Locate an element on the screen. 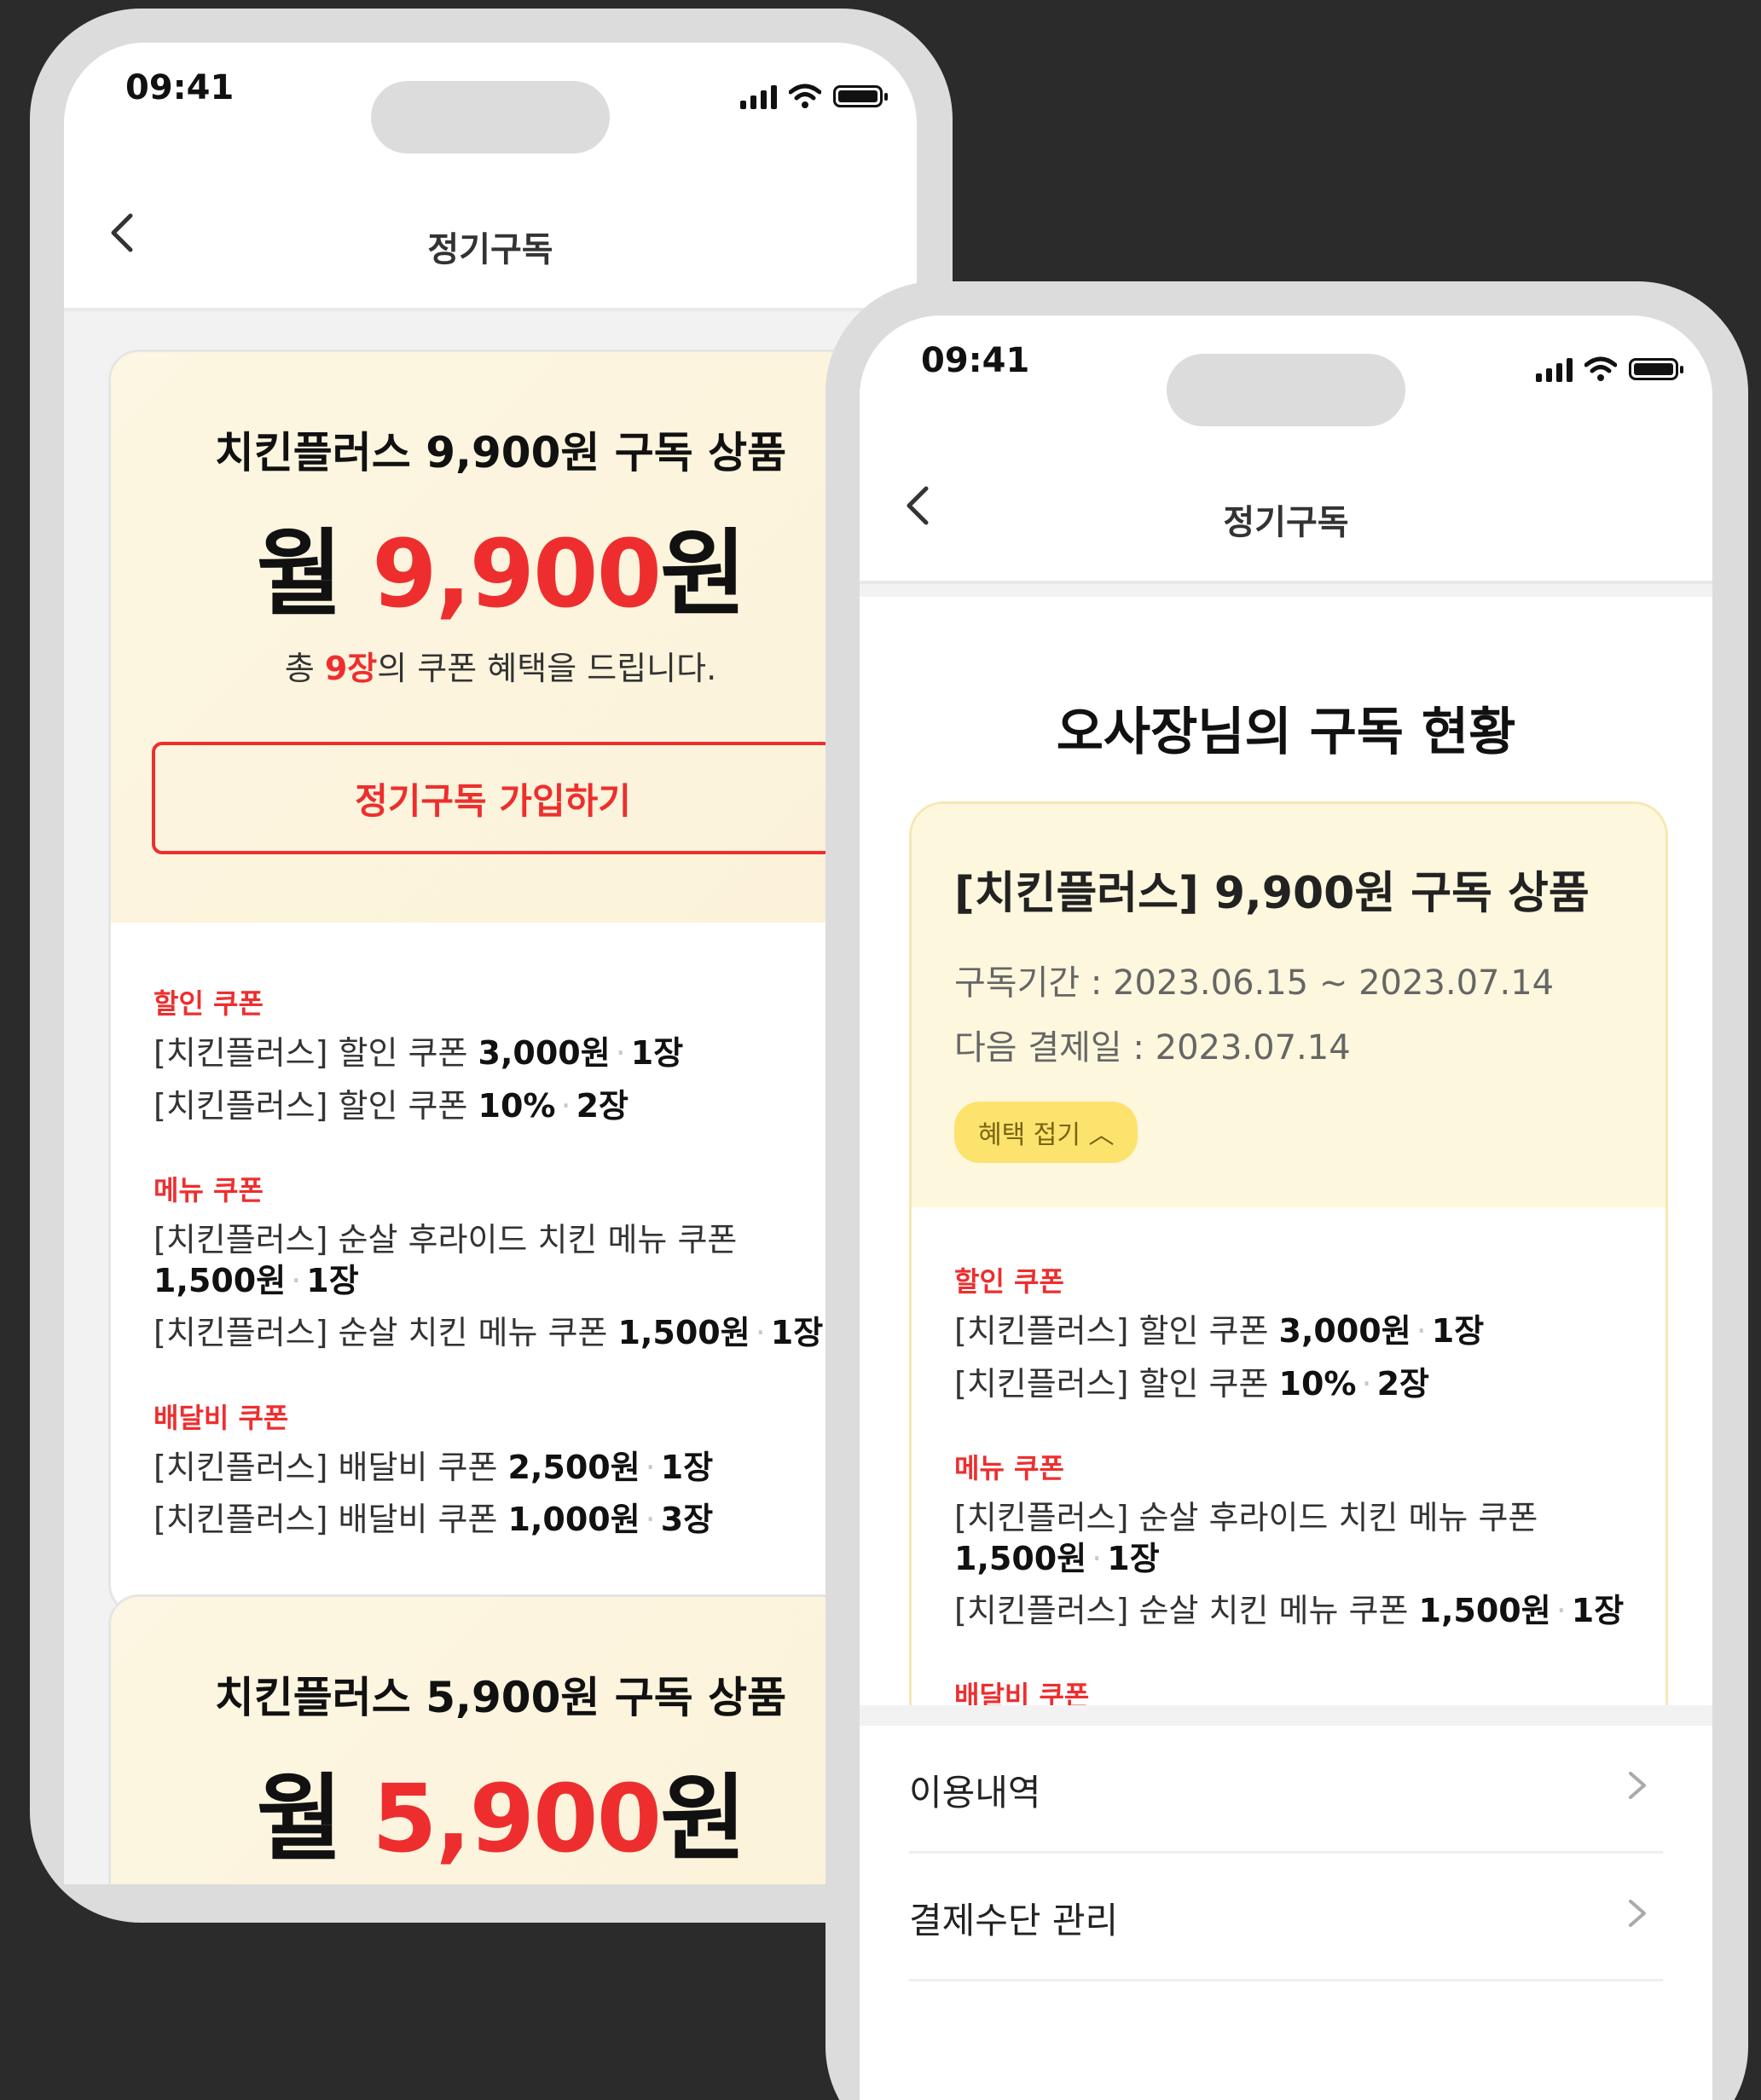 The width and height of the screenshot is (1761, 2100). coupon-total: 총 9장의 쿠폰 혜택을 드립니다. is located at coordinates (500, 665).